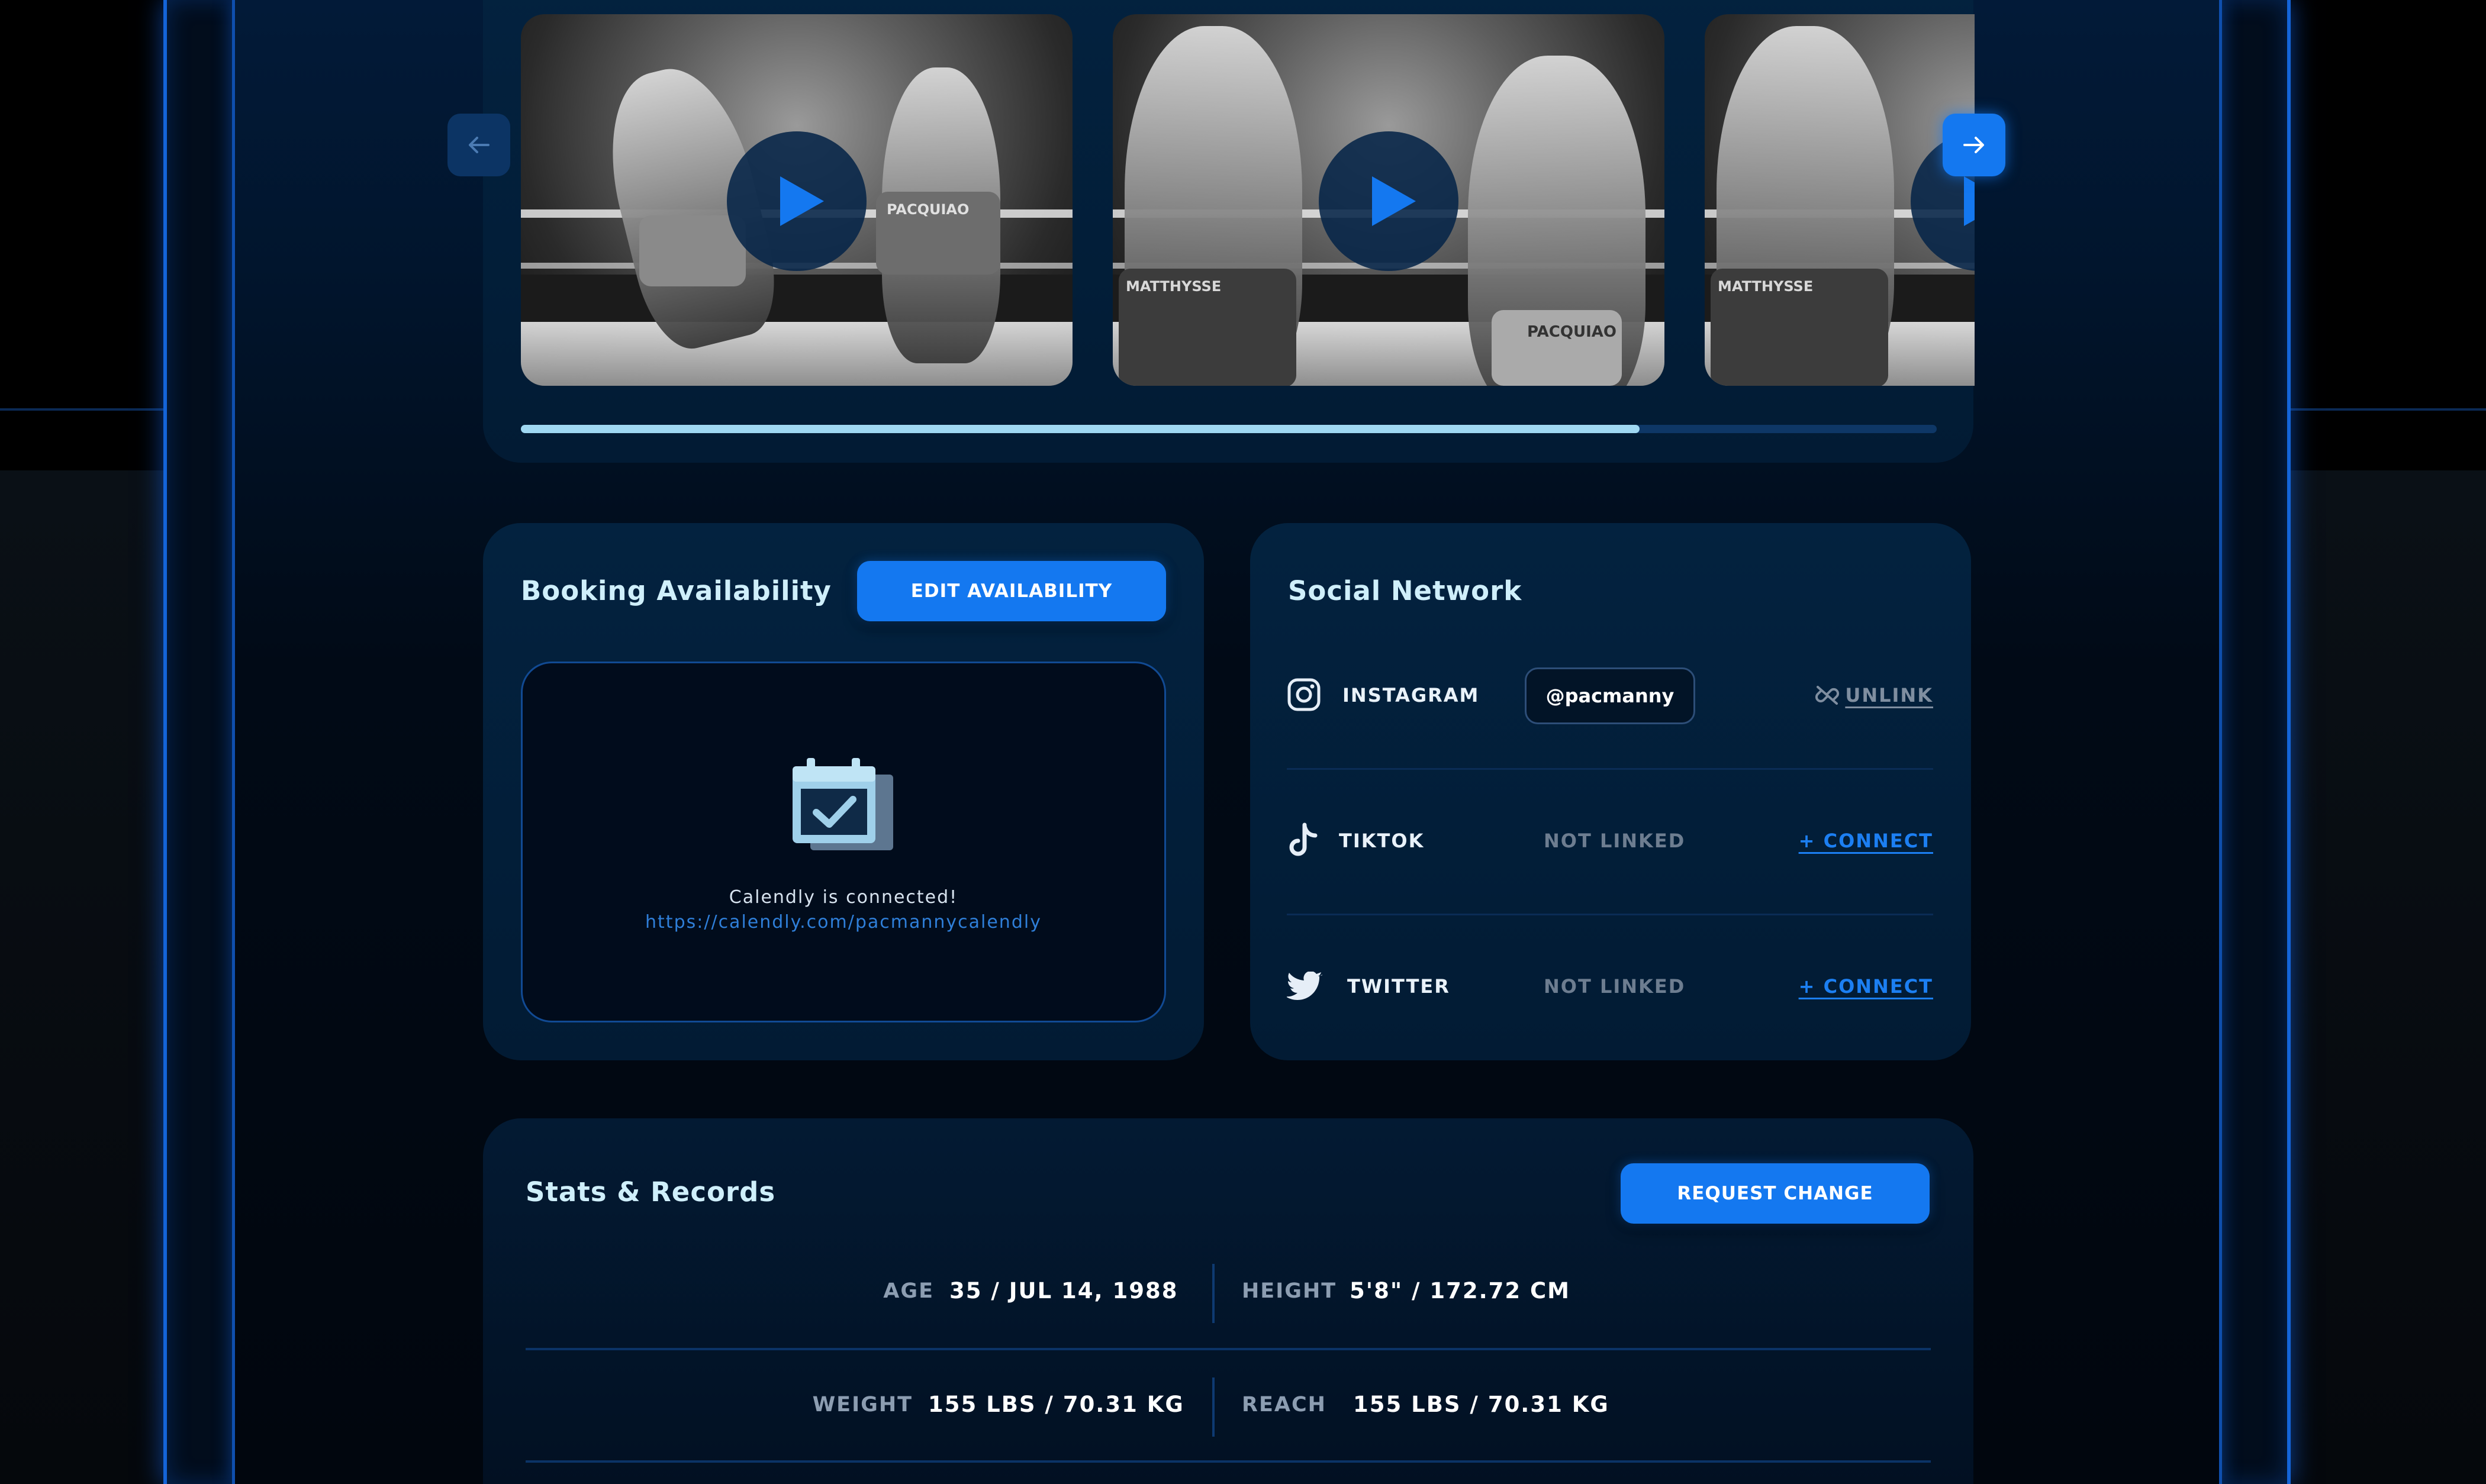  What do you see at coordinates (676, 591) in the screenshot?
I see `booking-title: Booking Availability` at bounding box center [676, 591].